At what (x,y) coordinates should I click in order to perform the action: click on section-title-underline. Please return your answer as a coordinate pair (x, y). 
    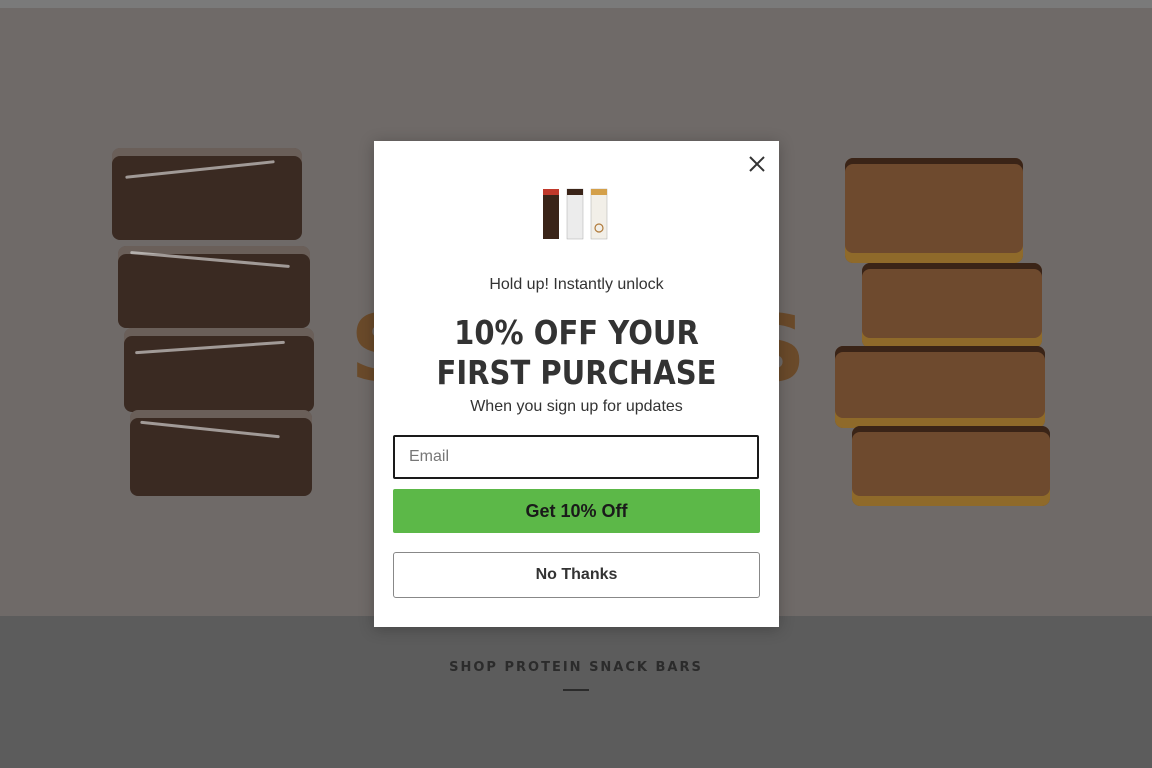
    Looking at the image, I should click on (576, 690).